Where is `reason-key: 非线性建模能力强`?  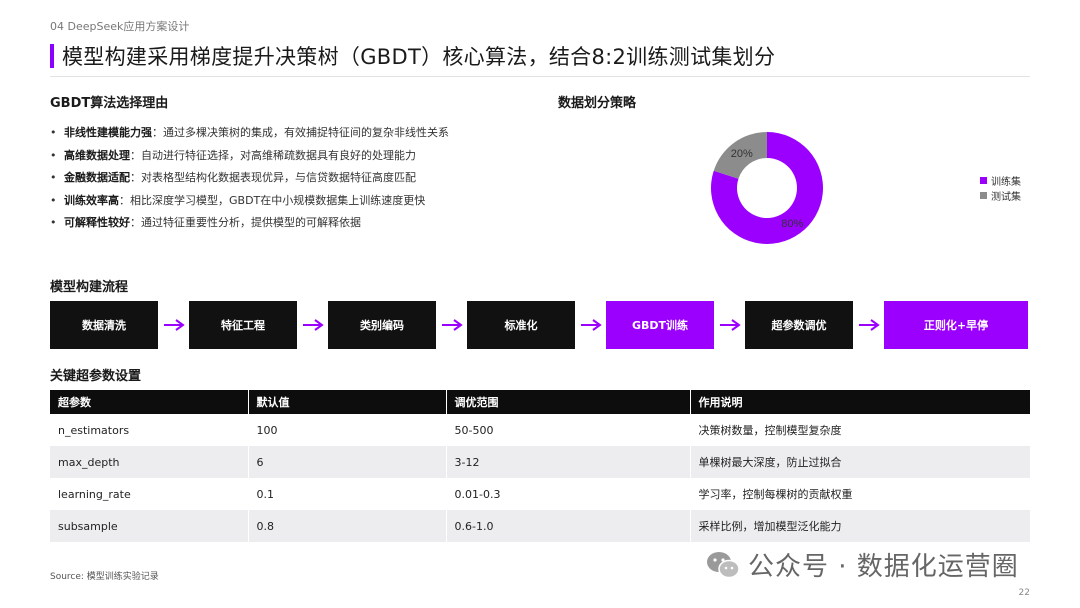 reason-key: 非线性建模能力强 is located at coordinates (108, 132).